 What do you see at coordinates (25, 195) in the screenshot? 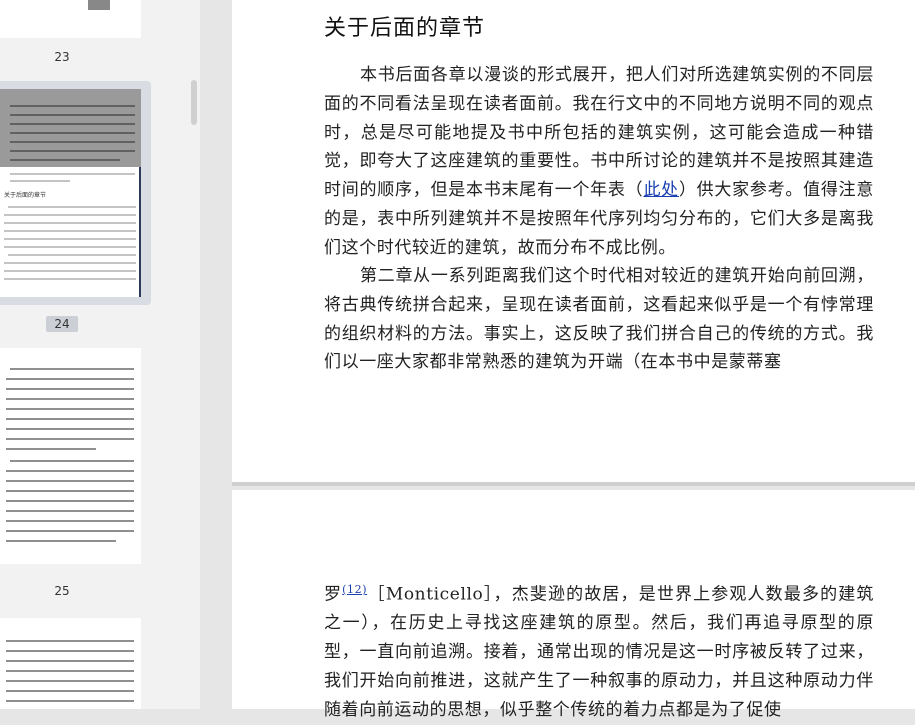
I see `thumbnail-heading: 关于后面的章节` at bounding box center [25, 195].